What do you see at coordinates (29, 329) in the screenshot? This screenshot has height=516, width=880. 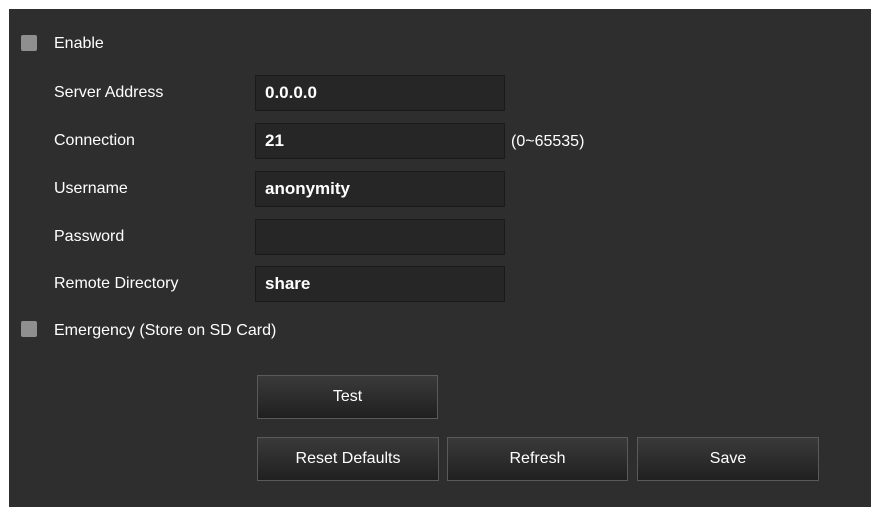 I see `emergency-checkbox` at bounding box center [29, 329].